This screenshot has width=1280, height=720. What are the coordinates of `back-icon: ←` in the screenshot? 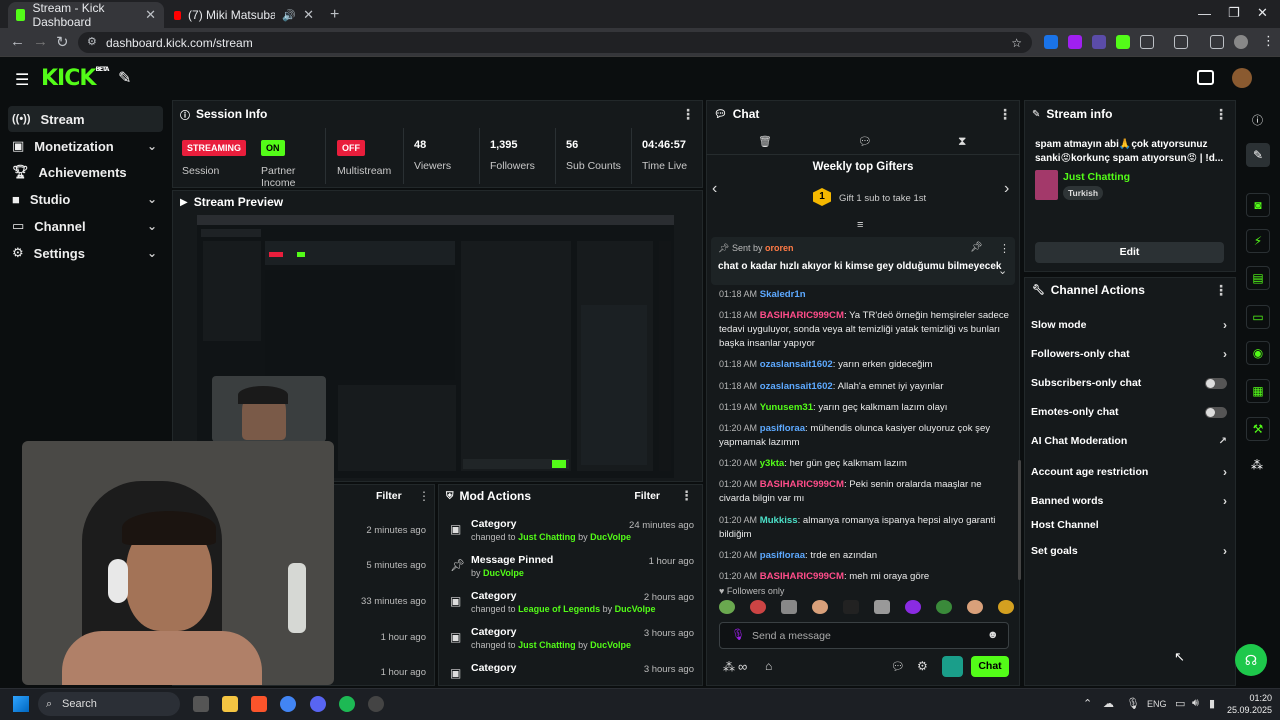 It's located at (17, 41).